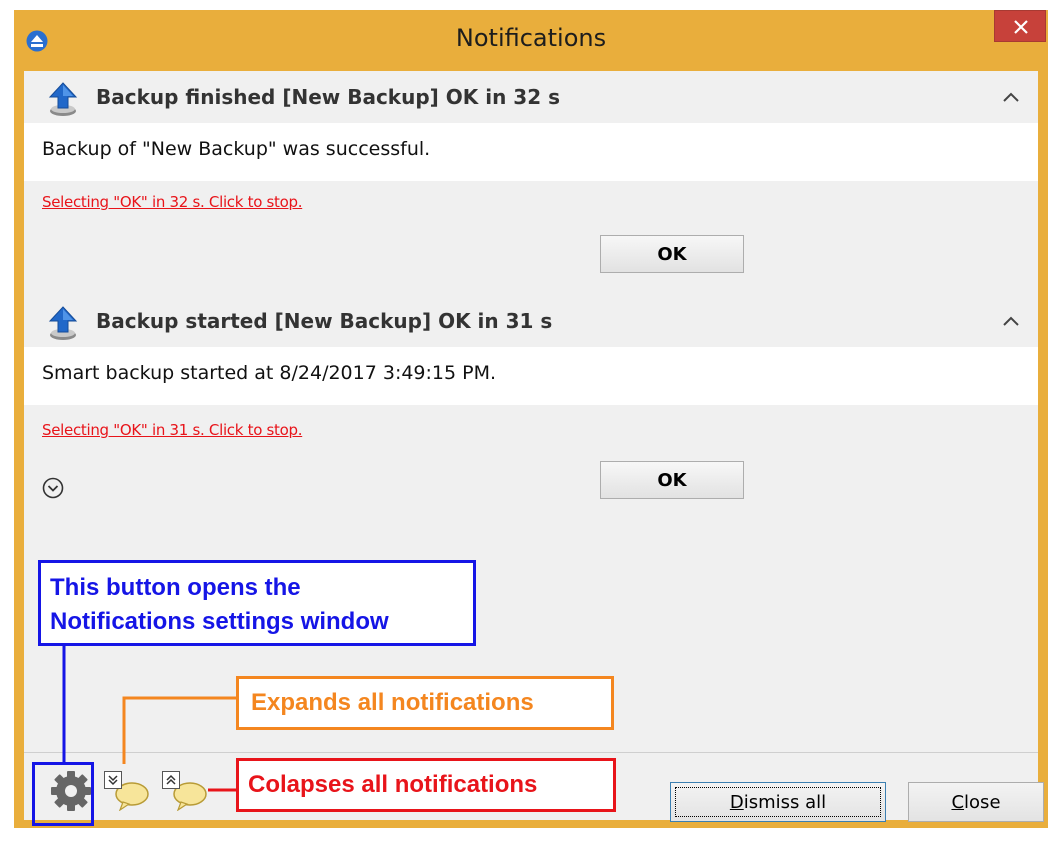  I want to click on gear-highlight-box, so click(63, 794).